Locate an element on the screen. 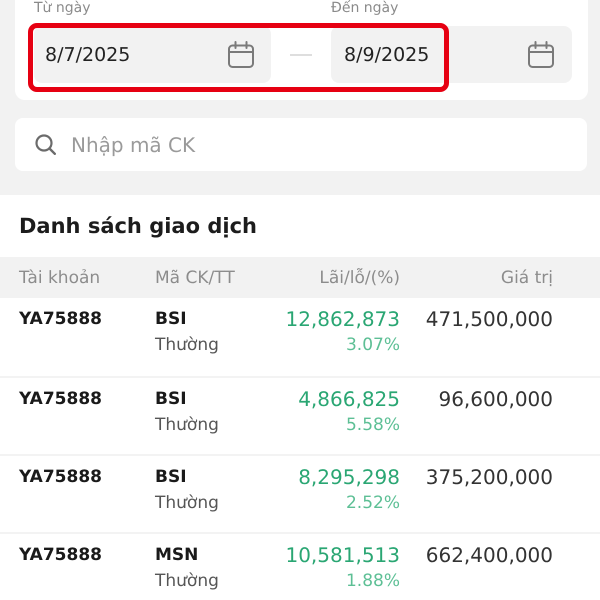 This screenshot has width=600, height=600. profit-amount: 4,866,825 is located at coordinates (349, 399).